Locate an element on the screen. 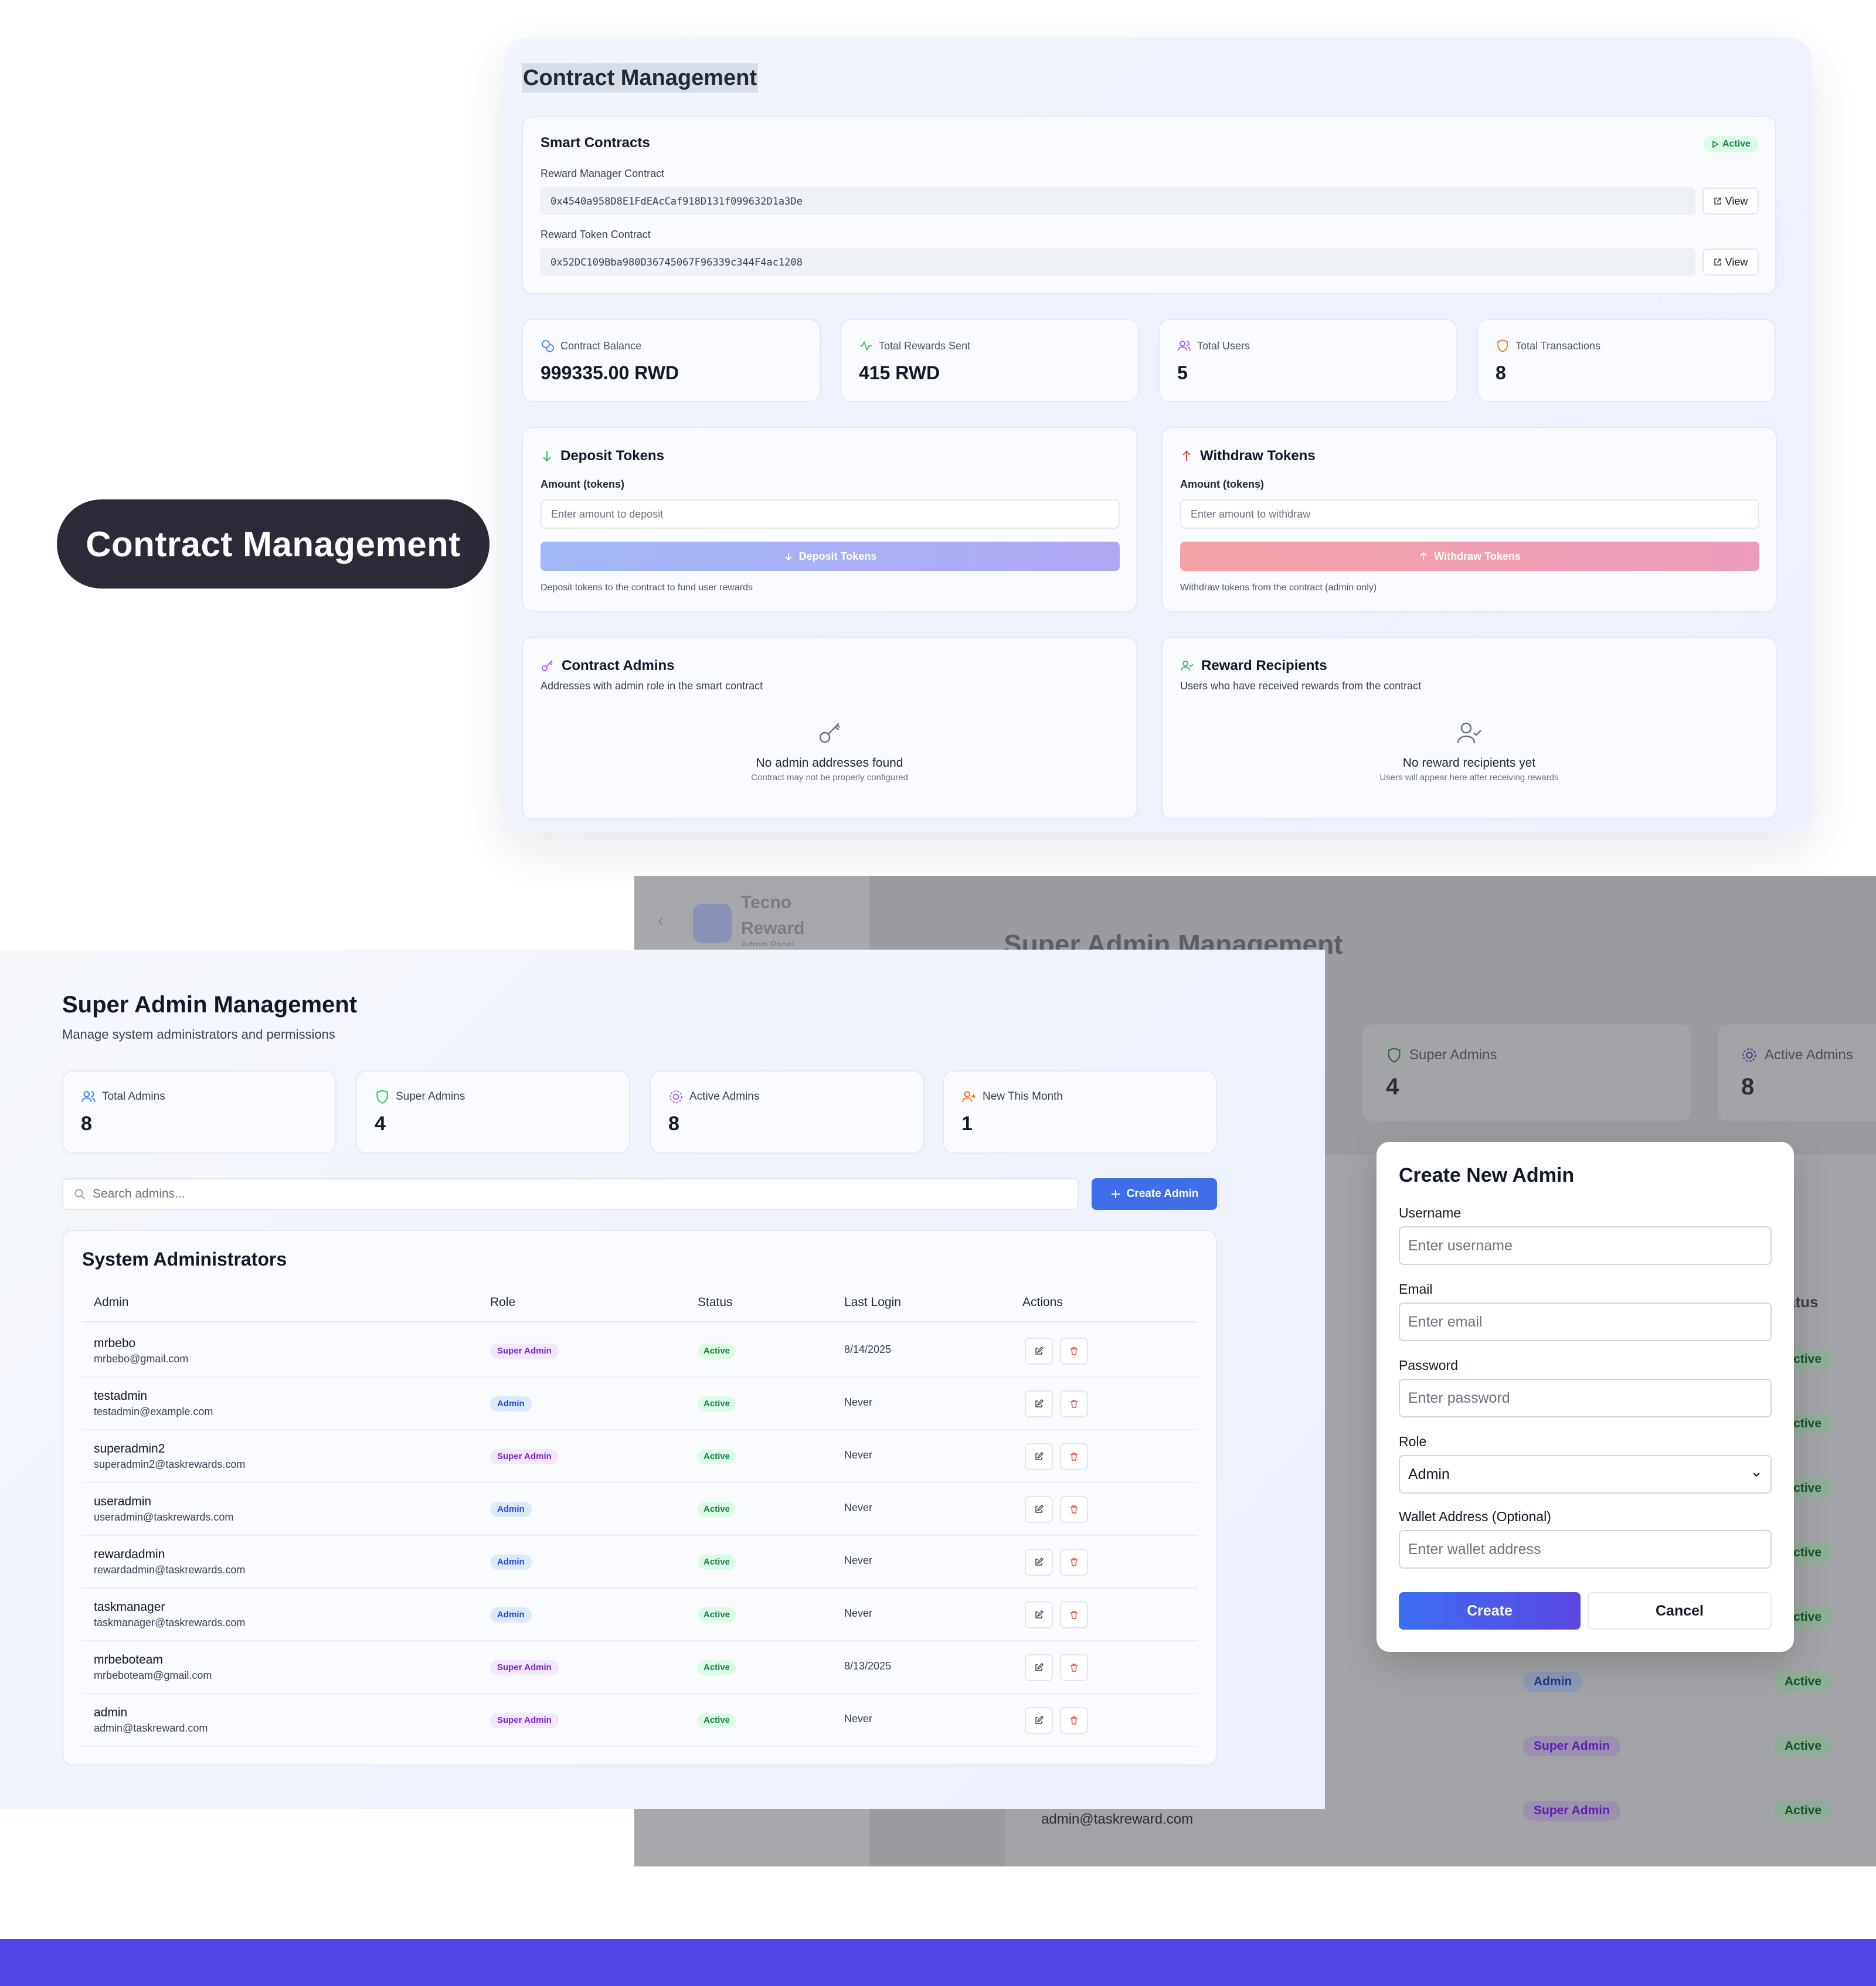 This screenshot has width=1876, height=1986. withdraw-amount-label: Amount (tokens) is located at coordinates (1222, 484).